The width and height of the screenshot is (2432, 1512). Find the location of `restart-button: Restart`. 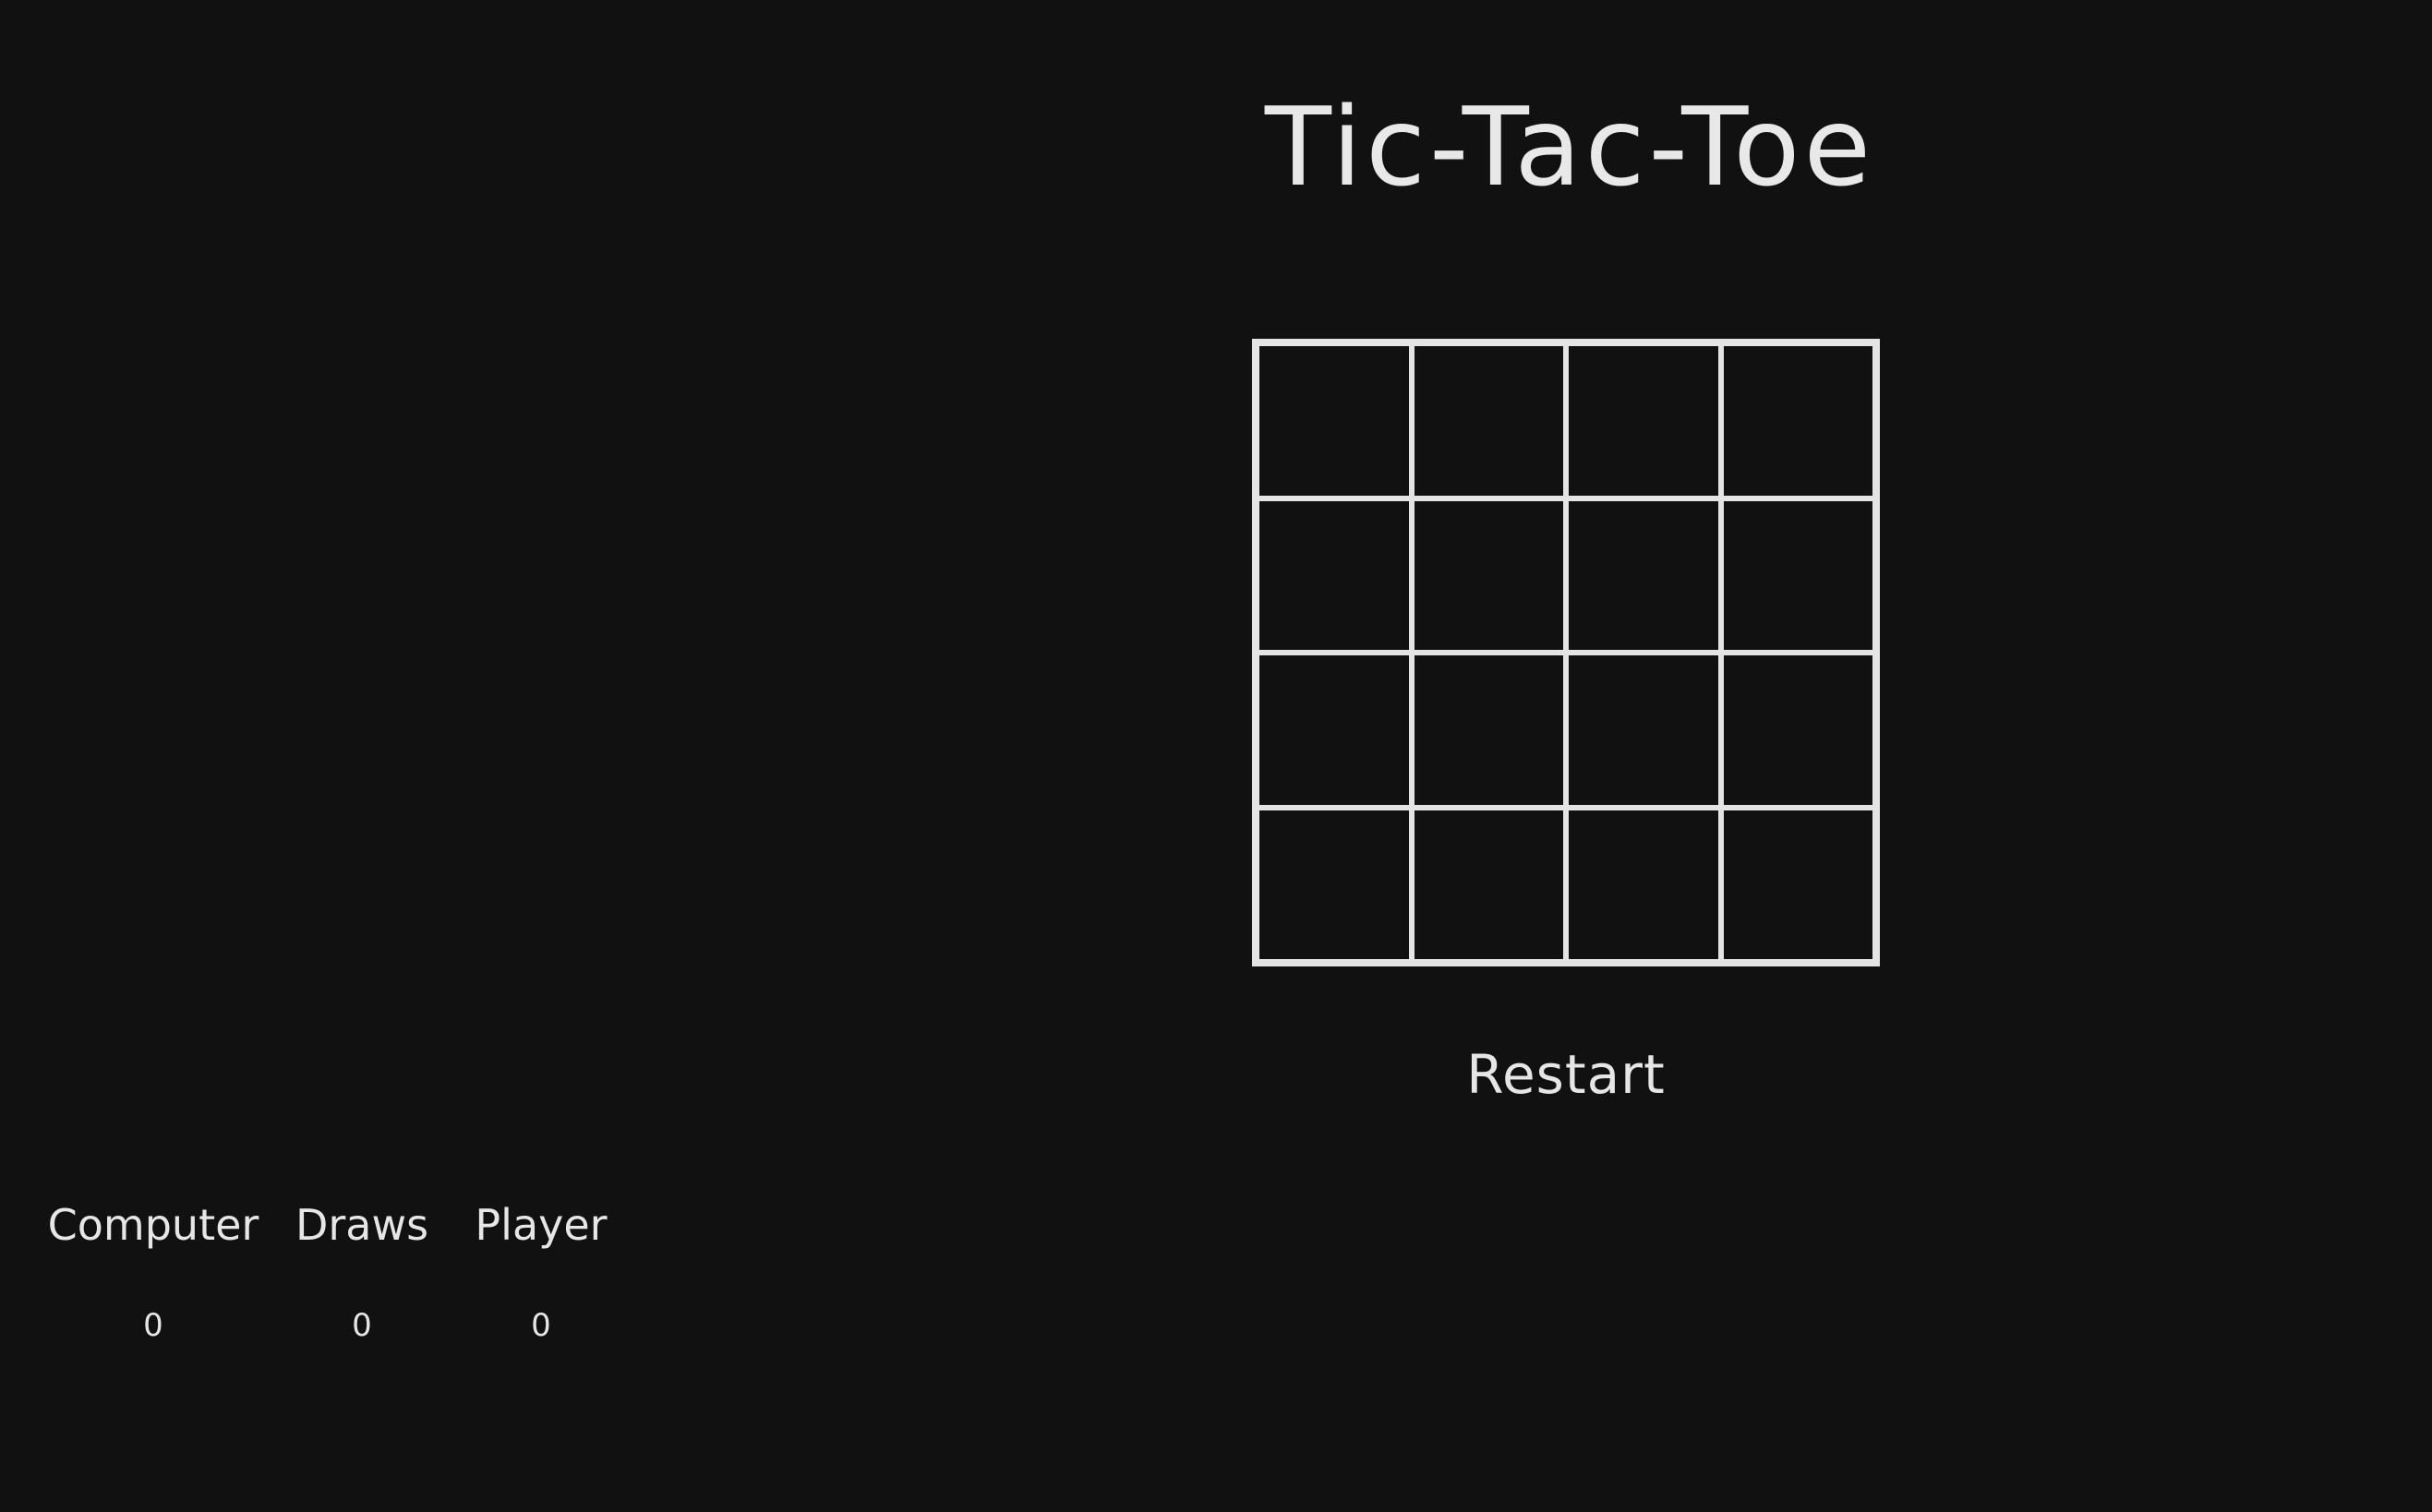

restart-button: Restart is located at coordinates (1566, 1074).